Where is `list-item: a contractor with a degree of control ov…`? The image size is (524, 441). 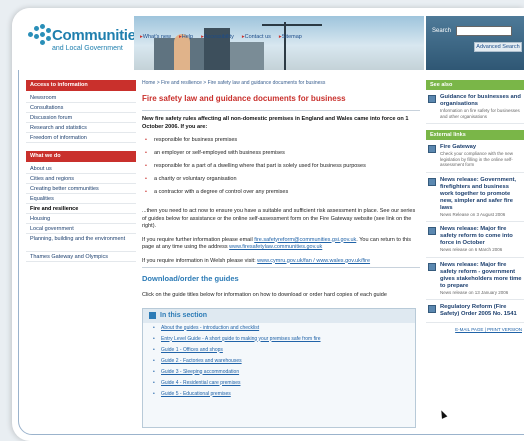
list-item: a contractor with a degree of control ov… is located at coordinates (281, 195).